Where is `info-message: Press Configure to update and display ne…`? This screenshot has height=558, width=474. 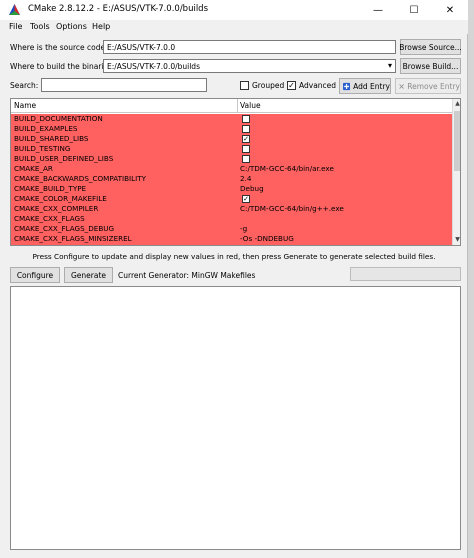 info-message: Press Configure to update and display ne… is located at coordinates (234, 256).